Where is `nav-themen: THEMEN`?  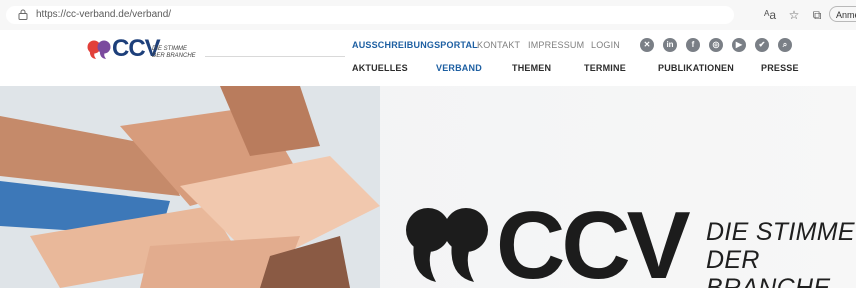 nav-themen: THEMEN is located at coordinates (531, 68).